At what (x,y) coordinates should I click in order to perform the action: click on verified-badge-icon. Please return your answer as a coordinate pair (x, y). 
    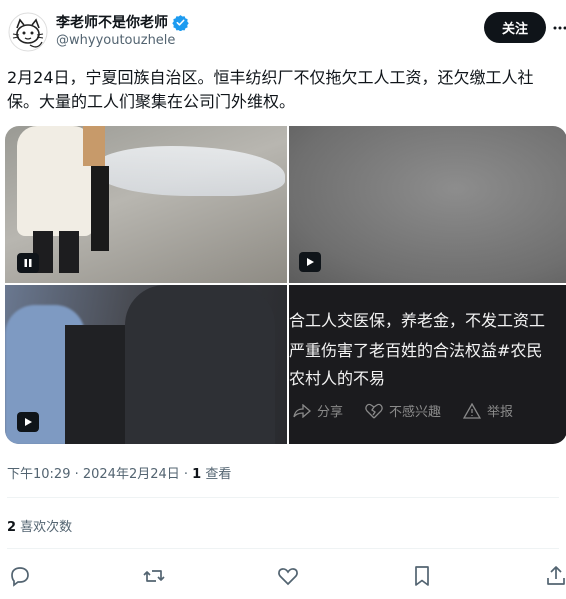
    Looking at the image, I should click on (180, 22).